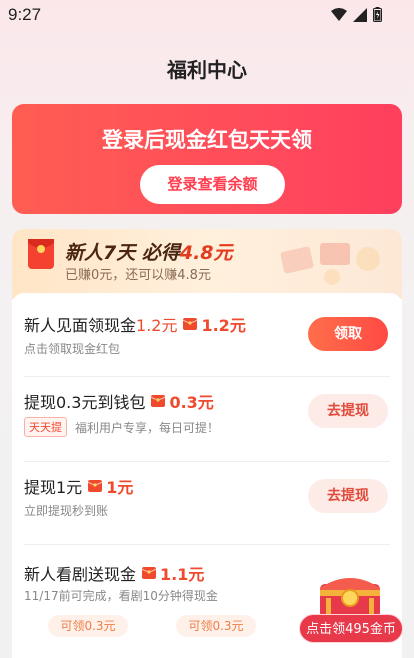 Image resolution: width=414 pixels, height=658 pixels. Describe the element at coordinates (66, 511) in the screenshot. I see `task-desc: 立即提现秒到账` at that location.